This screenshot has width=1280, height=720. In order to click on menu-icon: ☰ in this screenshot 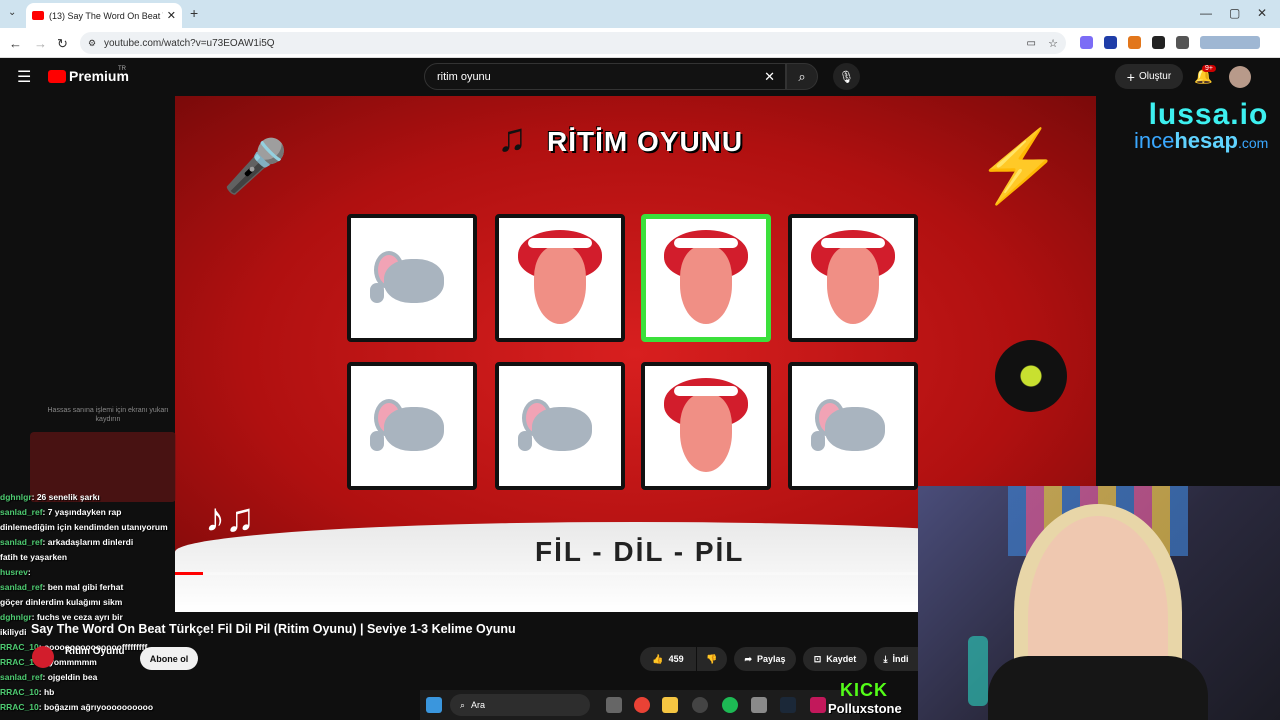, I will do `click(24, 77)`.